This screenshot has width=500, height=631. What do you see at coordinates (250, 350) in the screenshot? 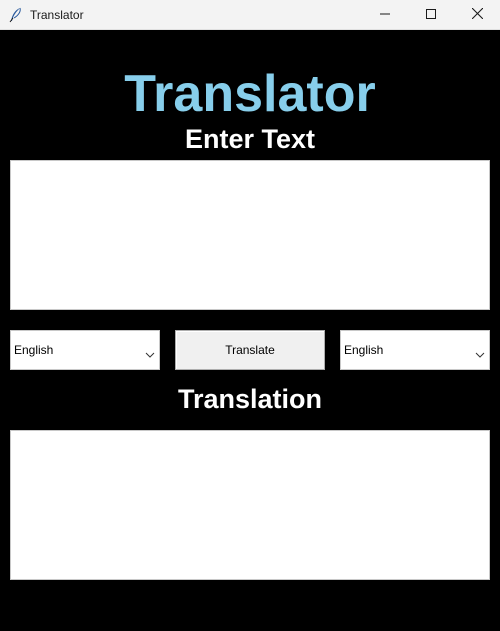
I see `translate-button: Translate` at bounding box center [250, 350].